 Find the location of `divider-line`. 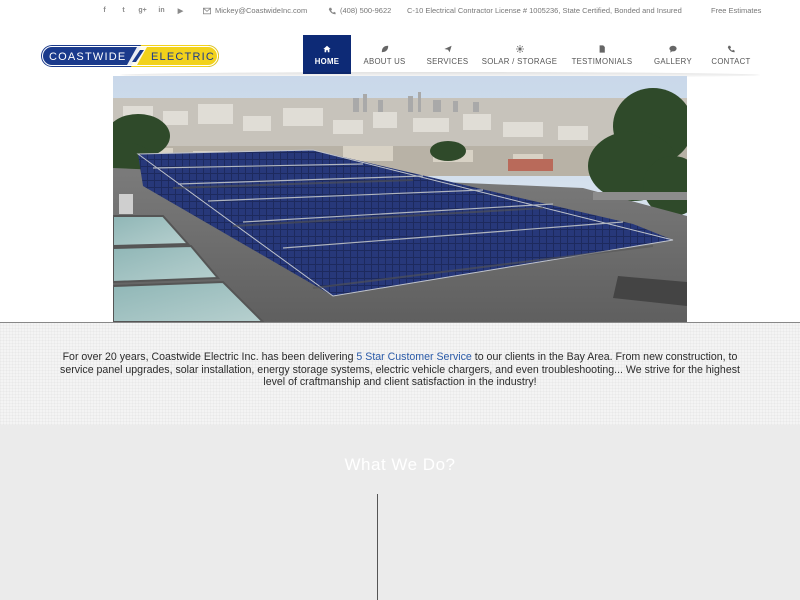

divider-line is located at coordinates (377, 547).